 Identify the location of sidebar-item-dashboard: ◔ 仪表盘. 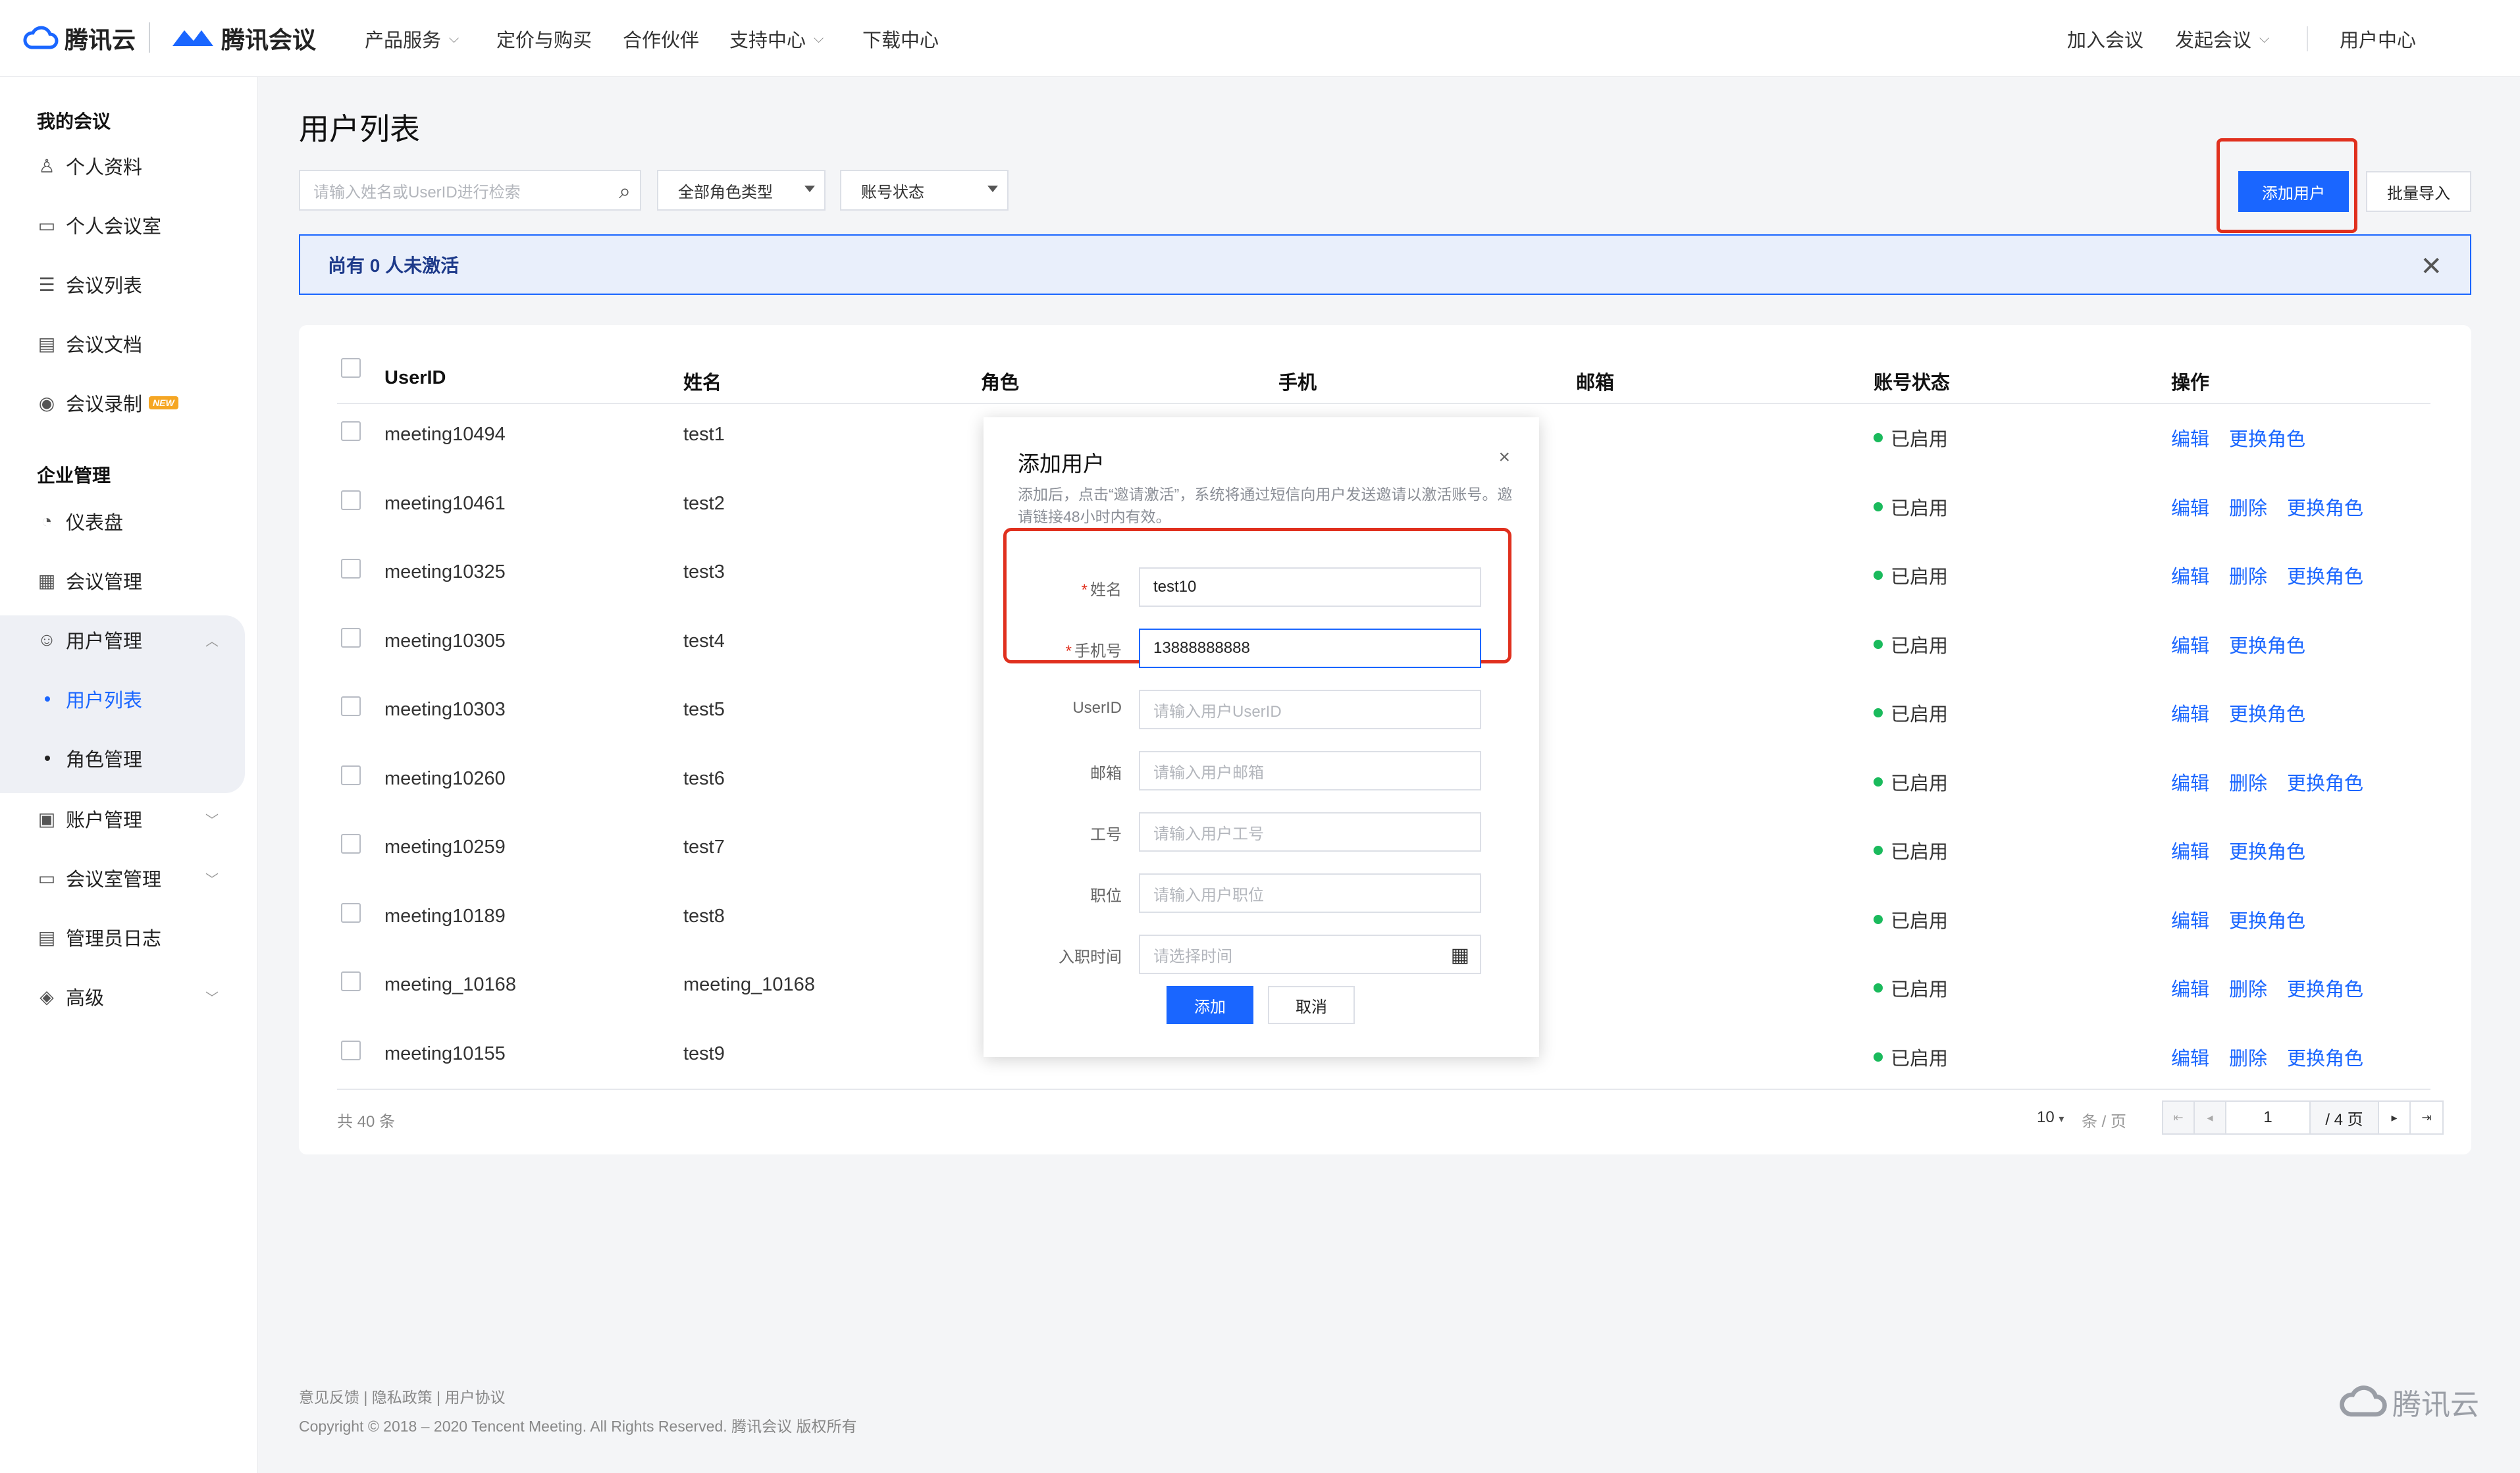
(122, 521).